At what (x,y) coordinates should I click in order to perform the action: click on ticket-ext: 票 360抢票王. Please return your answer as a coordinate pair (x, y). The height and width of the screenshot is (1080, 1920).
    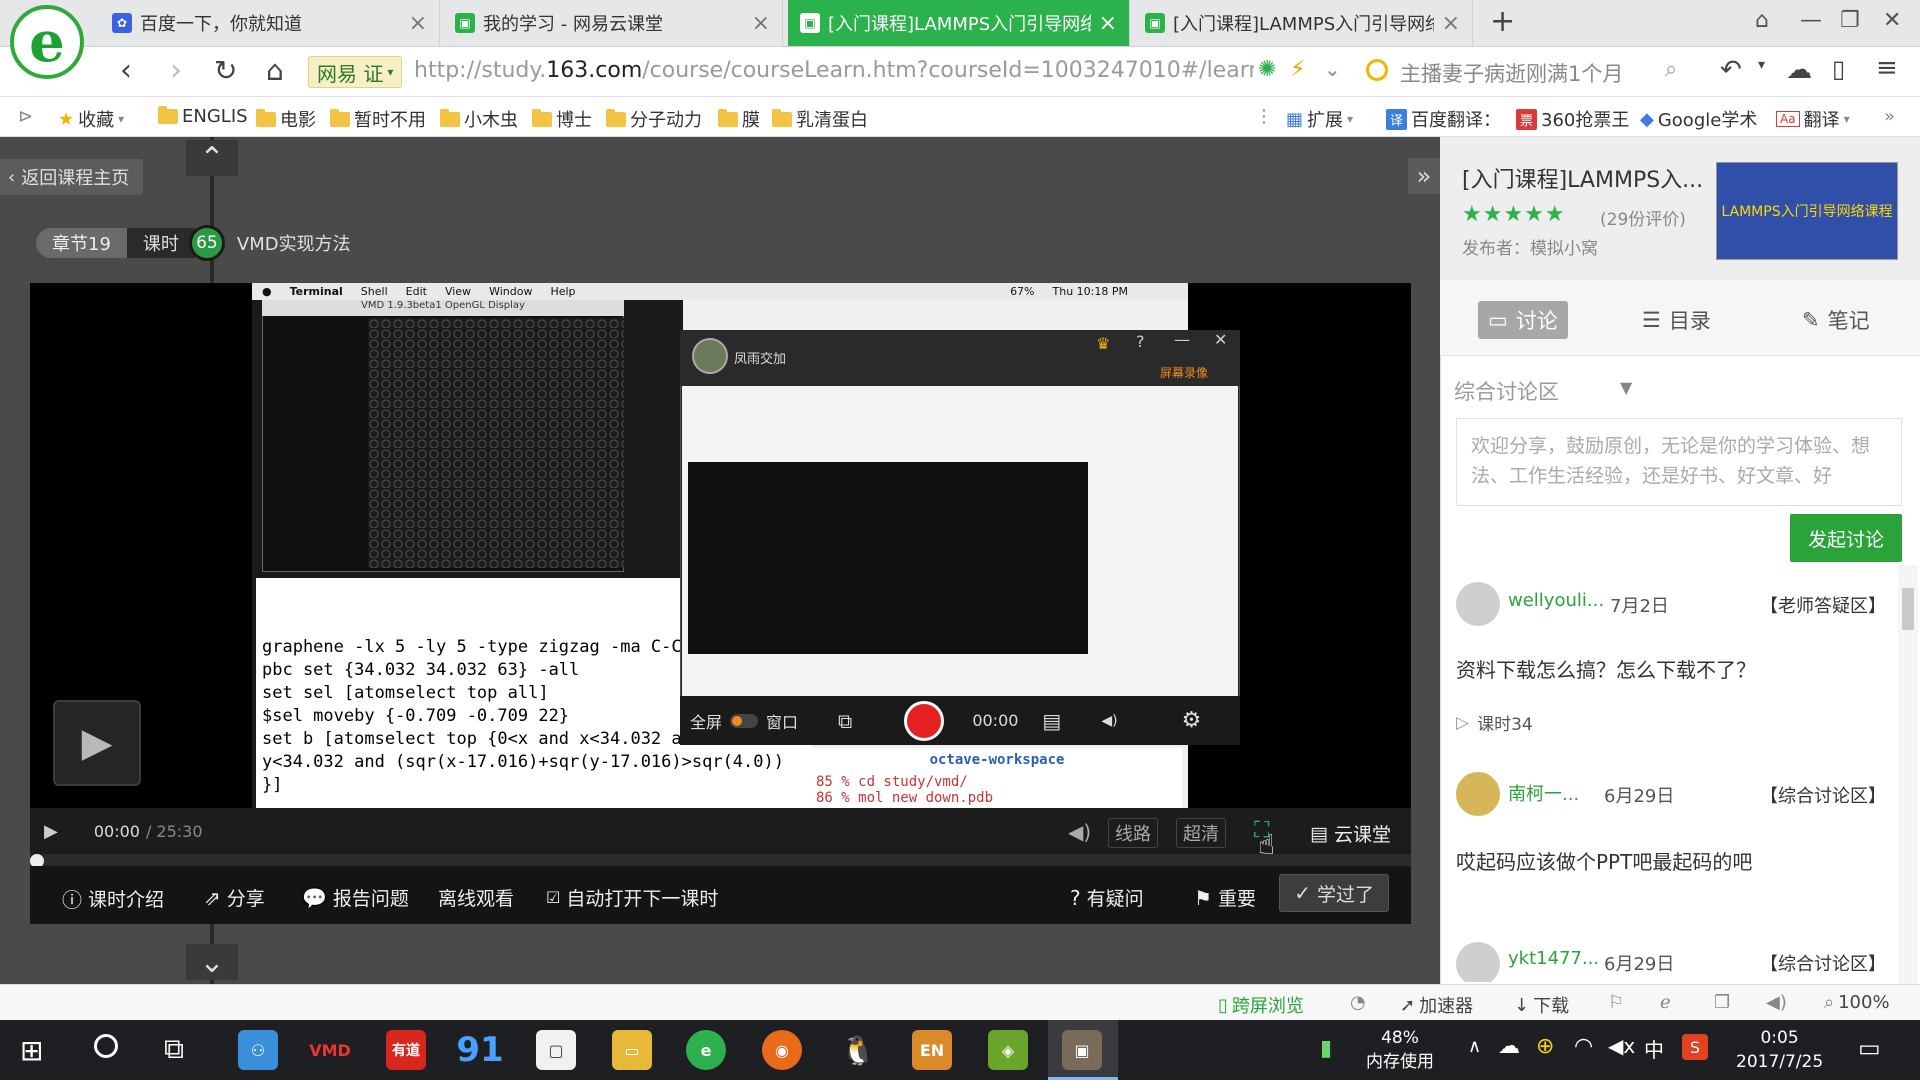
    Looking at the image, I should click on (1572, 119).